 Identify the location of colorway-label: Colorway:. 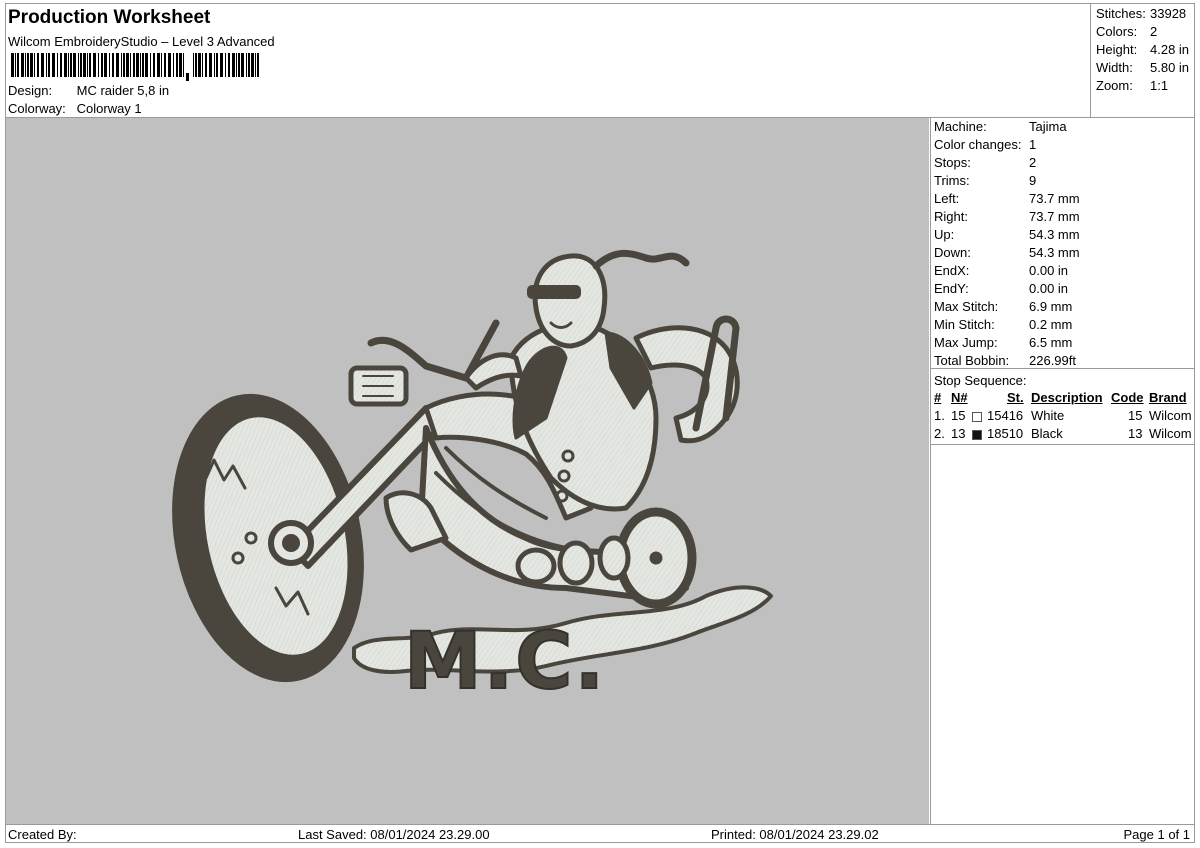
(37, 108).